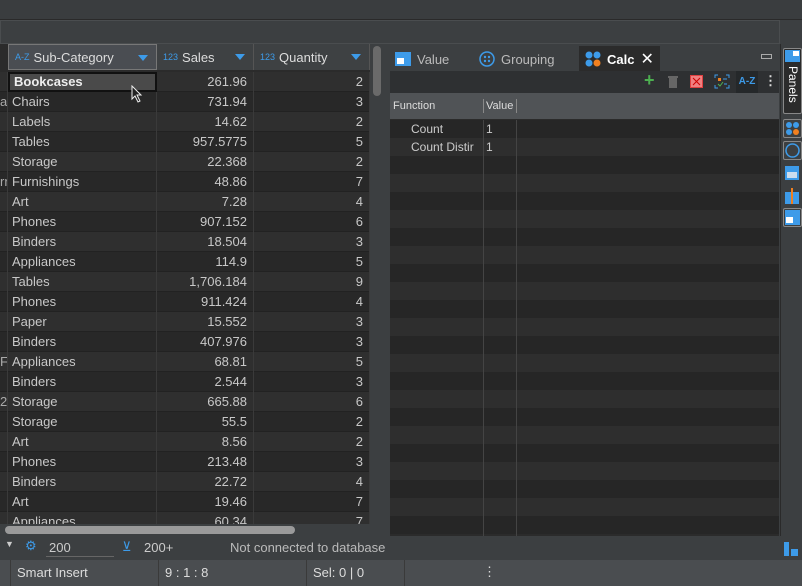 Image resolution: width=802 pixels, height=586 pixels. Describe the element at coordinates (205, 422) in the screenshot. I see `sales-cell: 55.5` at that location.